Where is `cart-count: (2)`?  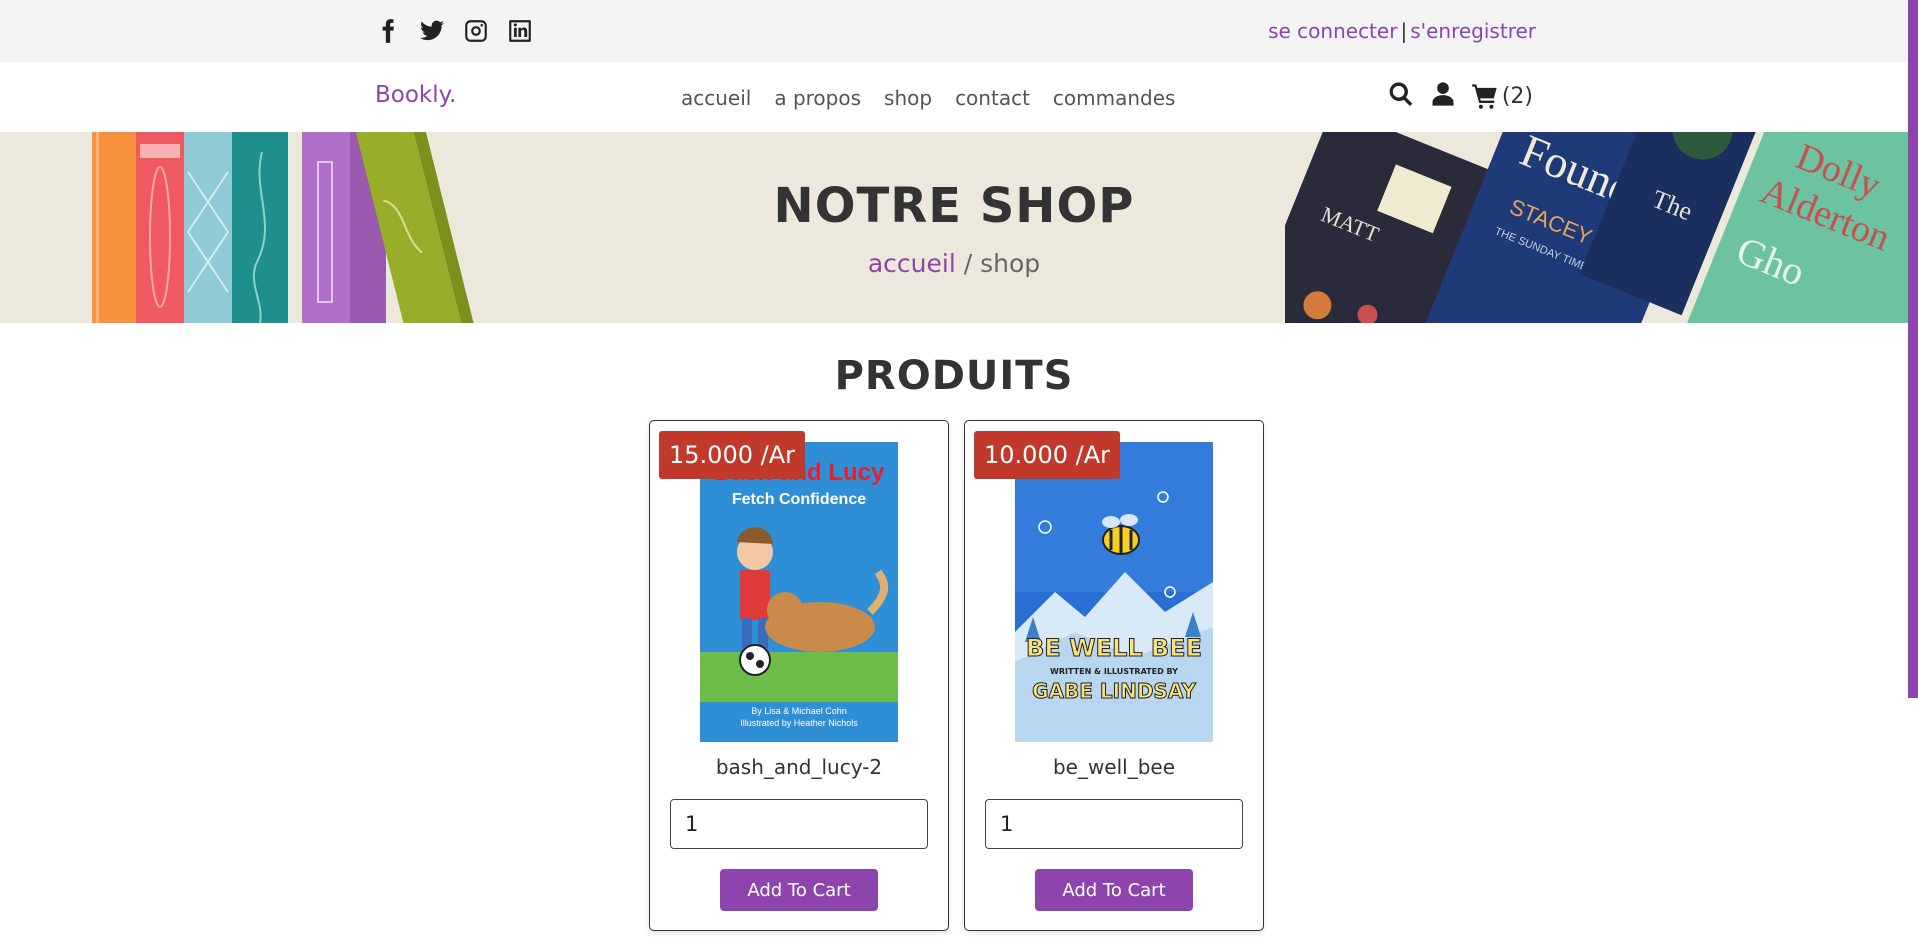 cart-count: (2) is located at coordinates (1517, 96).